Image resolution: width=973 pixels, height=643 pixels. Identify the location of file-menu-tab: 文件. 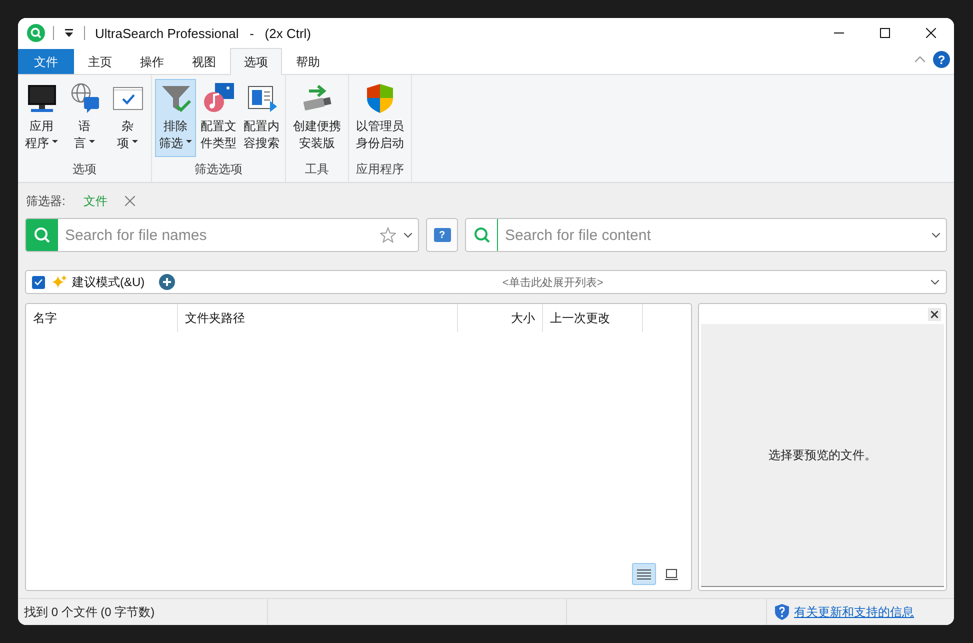
(46, 61).